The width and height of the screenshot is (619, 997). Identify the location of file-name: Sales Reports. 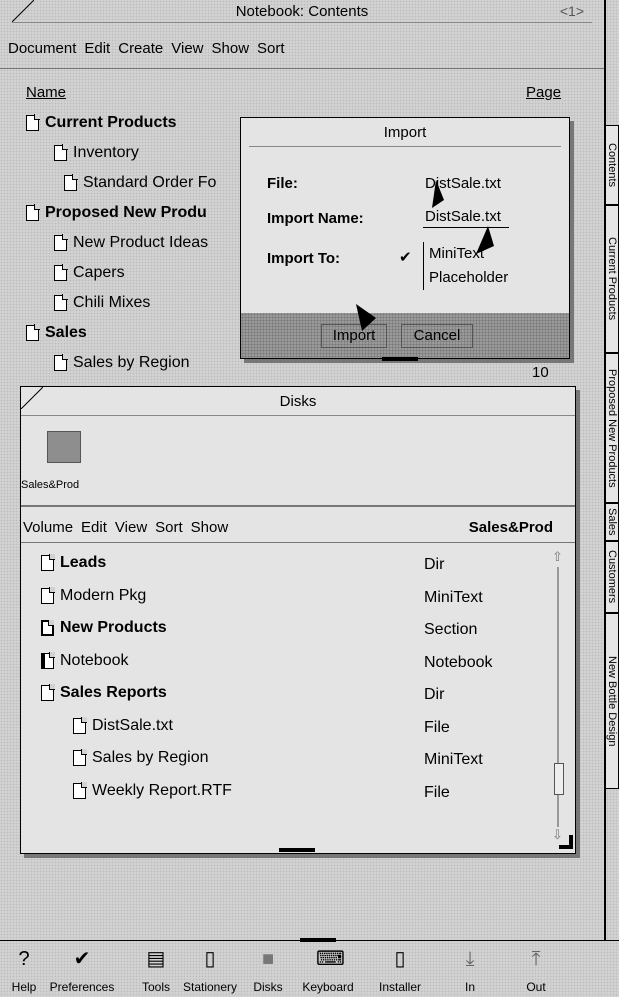
(113, 692).